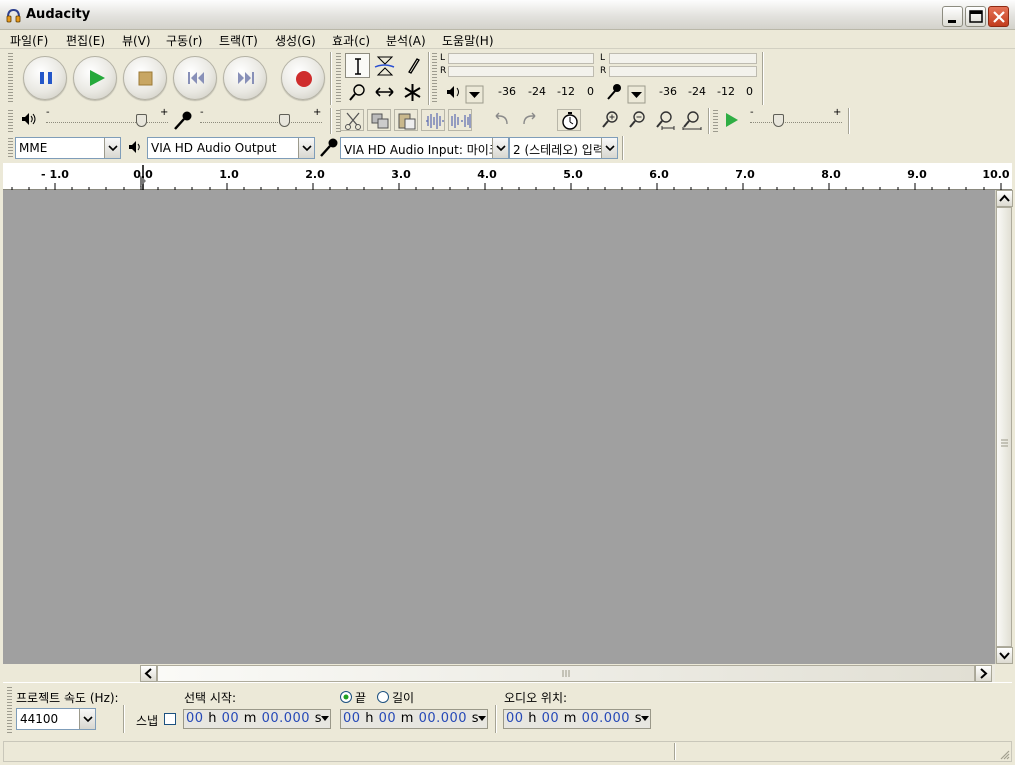 This screenshot has width=1015, height=765. I want to click on cut-button, so click(352, 120).